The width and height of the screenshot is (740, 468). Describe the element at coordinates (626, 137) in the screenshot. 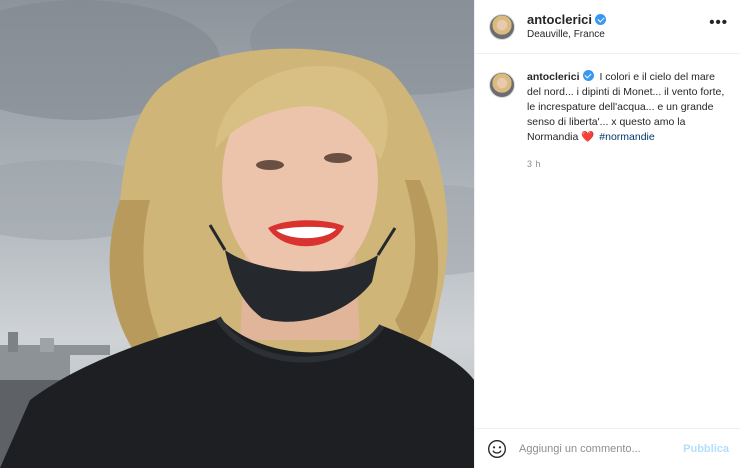

I see `hashtag-link: #normandie` at that location.